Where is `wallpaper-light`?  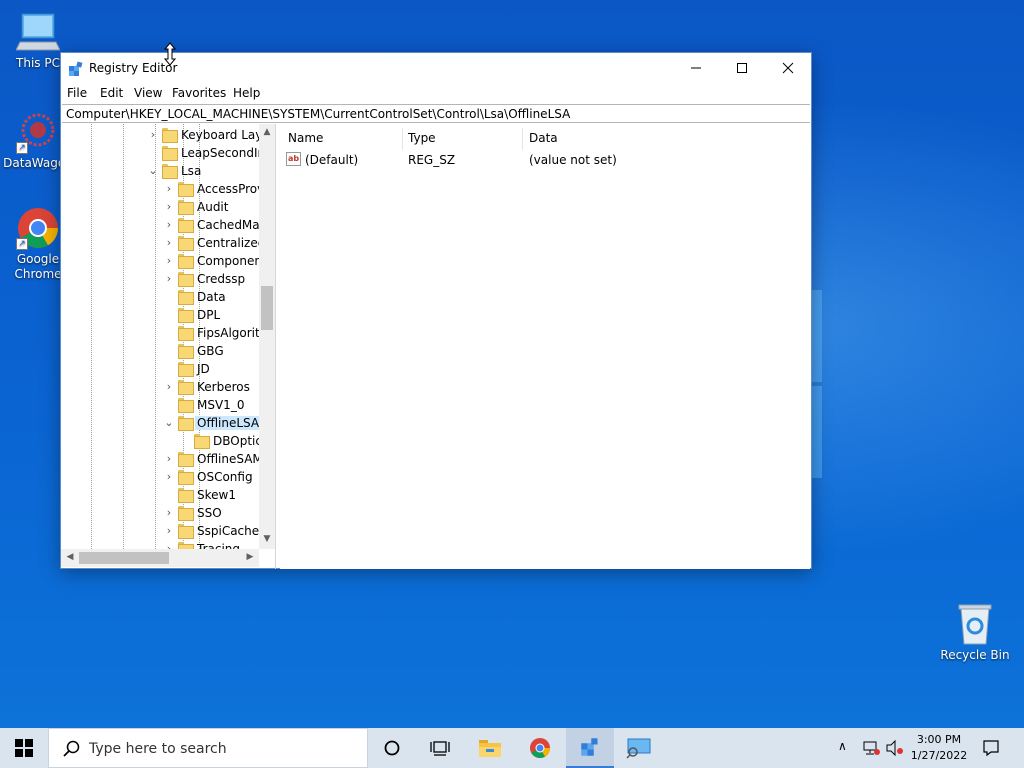
wallpaper-light is located at coordinates (817, 336).